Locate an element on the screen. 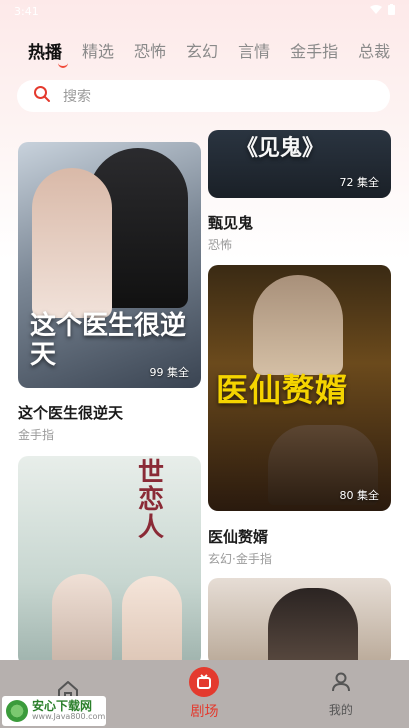 The height and width of the screenshot is (728, 409). episode-count: 72 集全 is located at coordinates (359, 182).